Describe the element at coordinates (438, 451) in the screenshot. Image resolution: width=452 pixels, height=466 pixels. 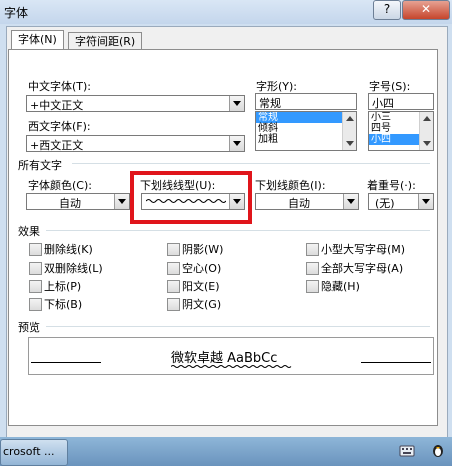
I see `penguin-icon` at that location.